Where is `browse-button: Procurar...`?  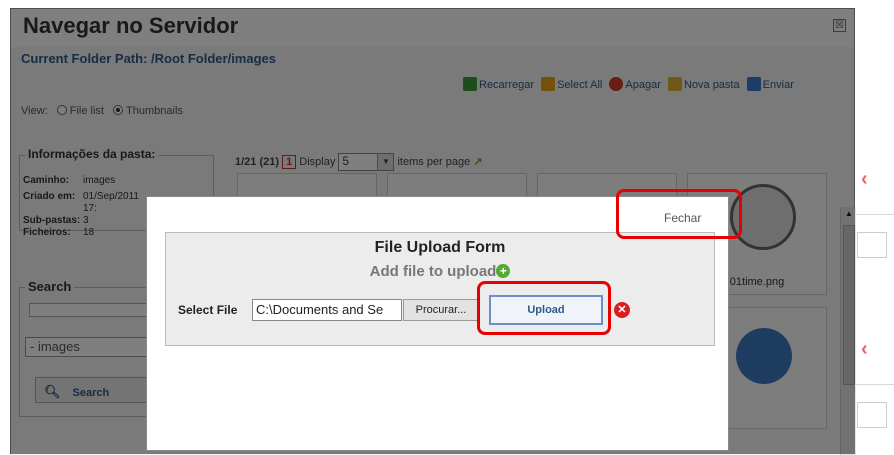
browse-button: Procurar... is located at coordinates (441, 310).